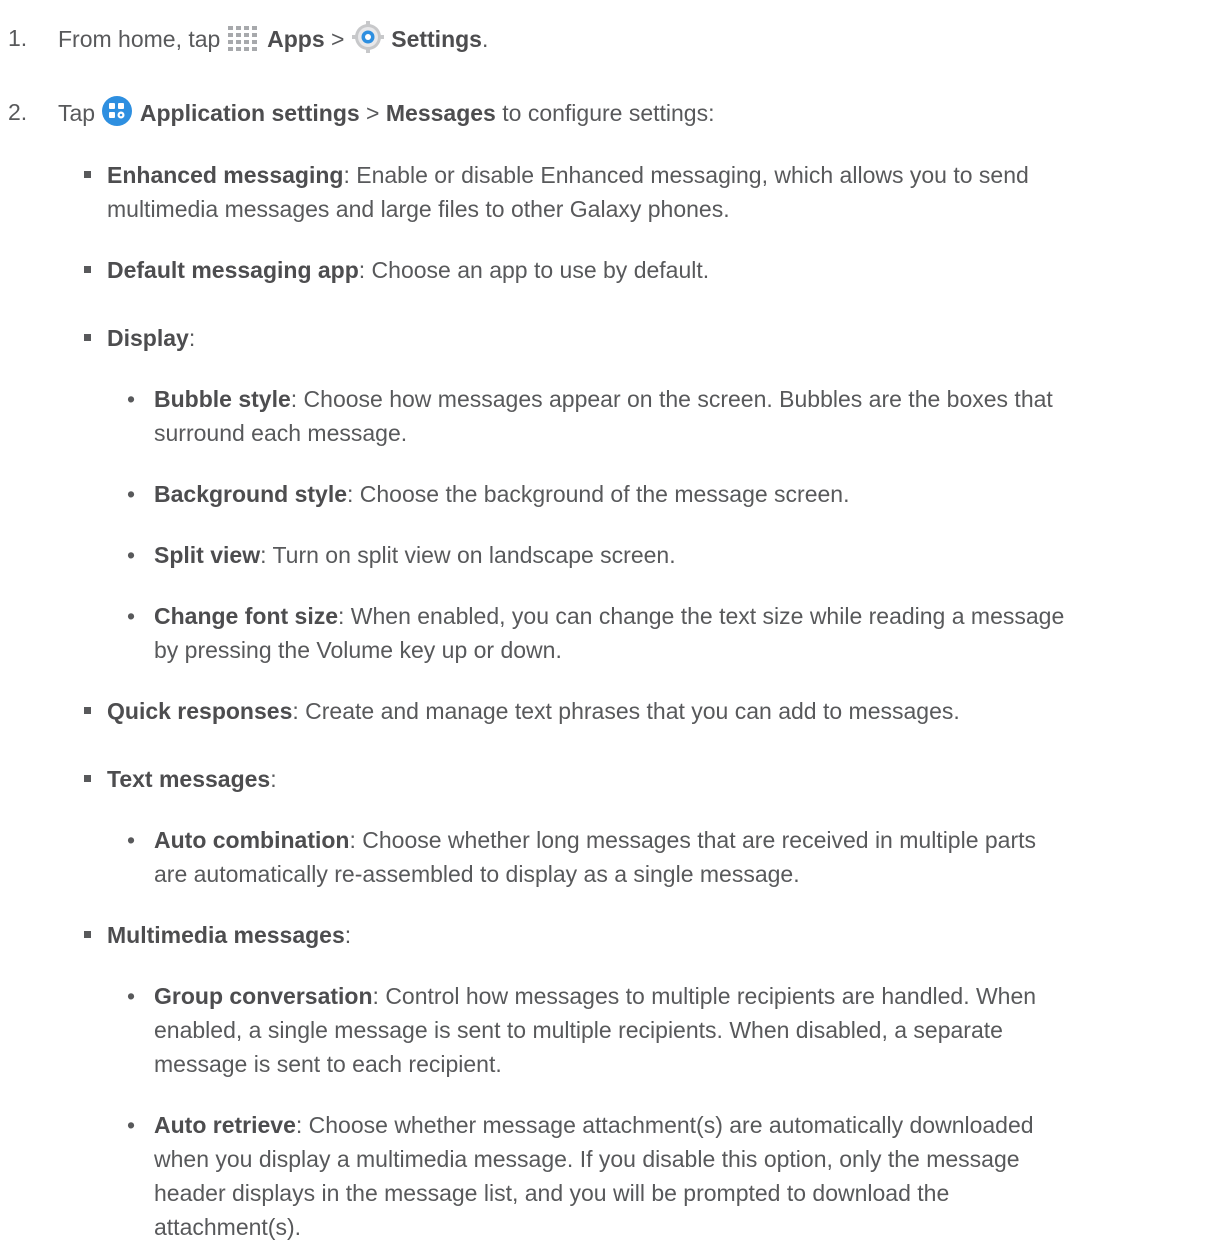 The image size is (1219, 1247). I want to click on settings-label: Settings, so click(436, 39).